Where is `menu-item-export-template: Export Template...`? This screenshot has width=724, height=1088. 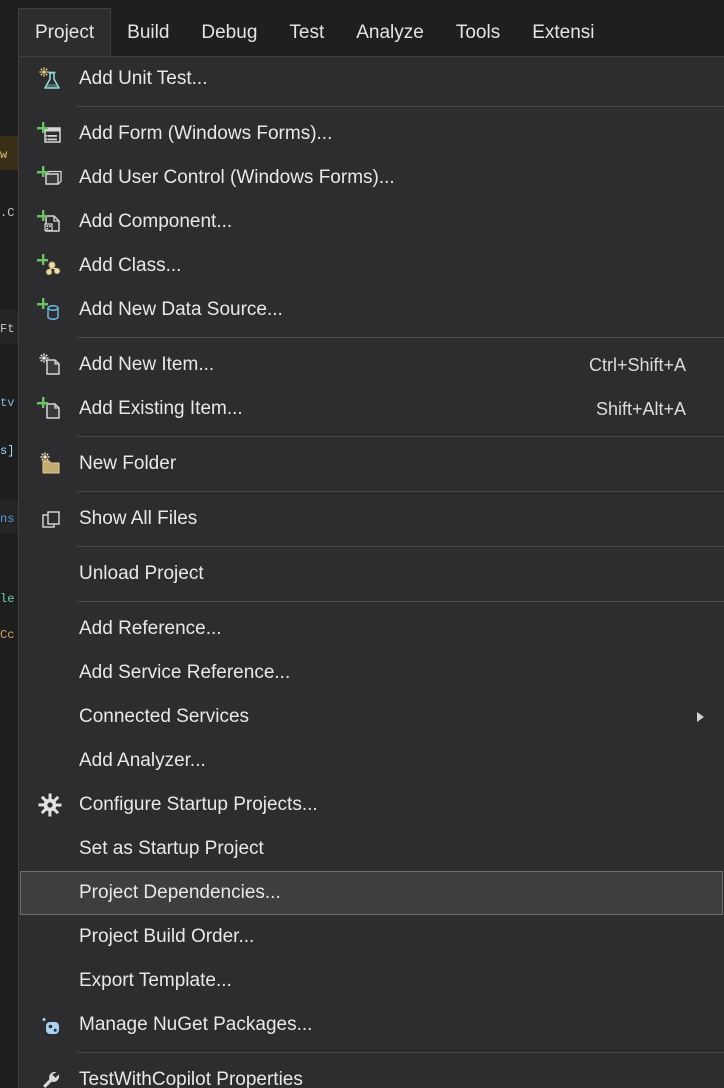 menu-item-export-template: Export Template... is located at coordinates (371, 981).